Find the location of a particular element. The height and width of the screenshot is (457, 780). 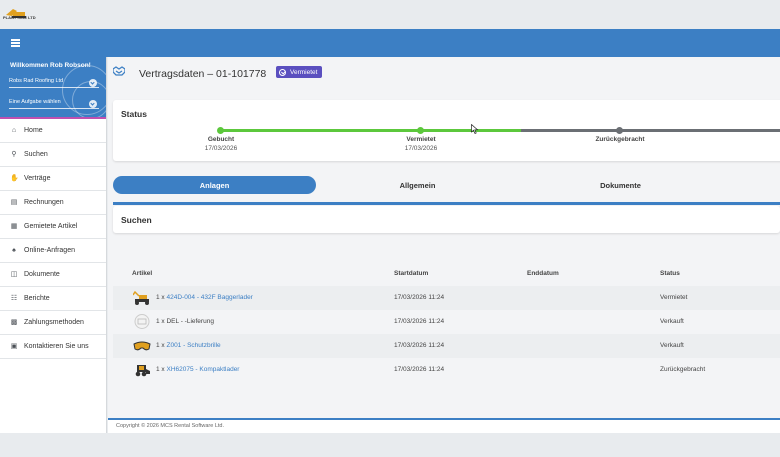

sidebar-item-label: Zahlungsmethoden is located at coordinates (54, 322).